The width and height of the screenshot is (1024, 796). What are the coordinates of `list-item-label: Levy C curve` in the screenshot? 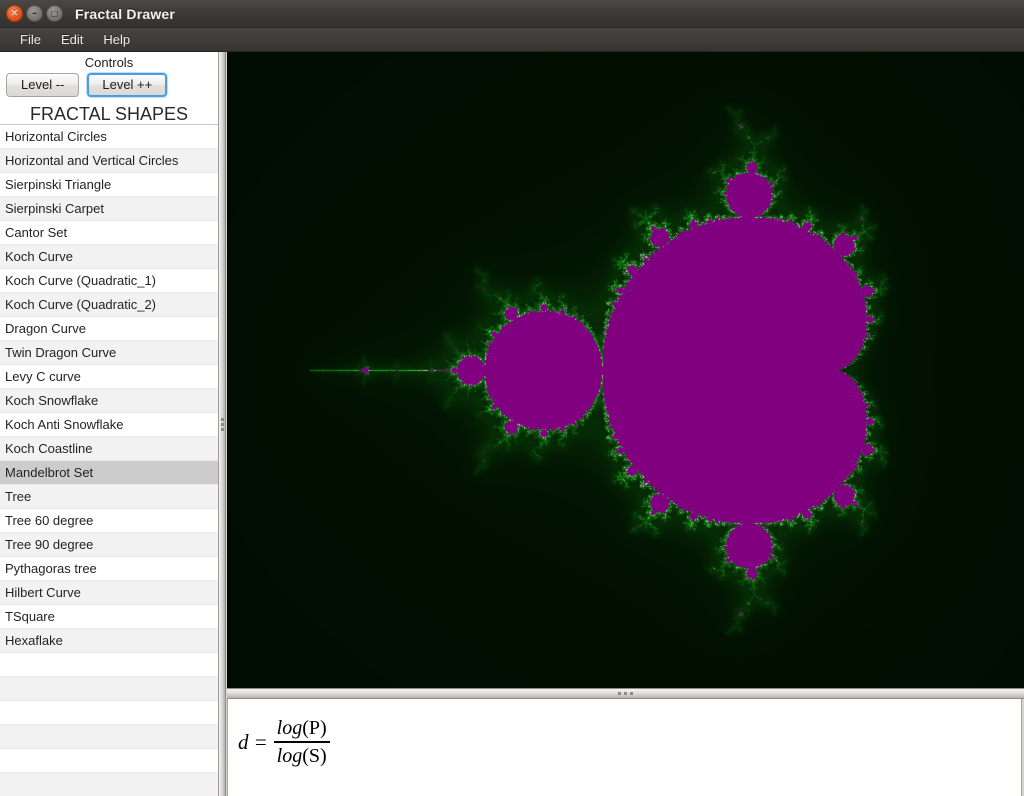 It's located at (43, 376).